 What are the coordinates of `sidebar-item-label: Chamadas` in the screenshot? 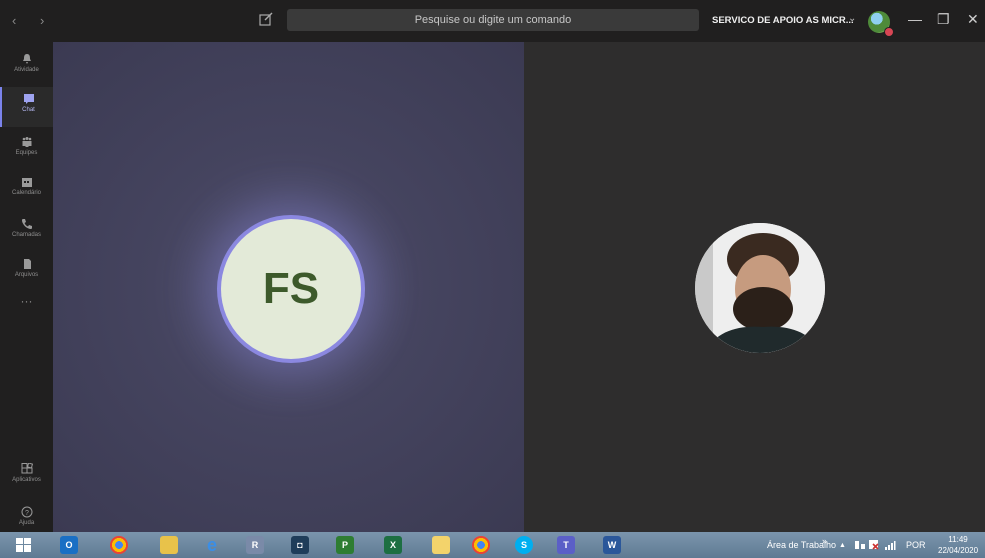 It's located at (26, 235).